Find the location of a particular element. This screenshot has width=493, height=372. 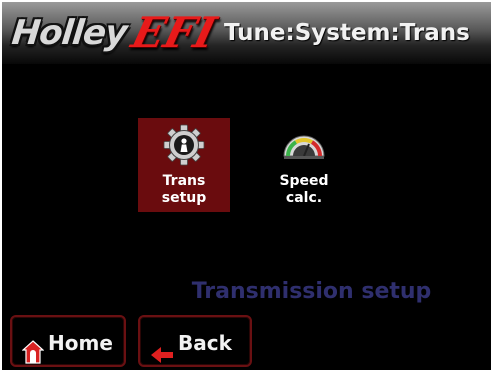

home-button: Home is located at coordinates (68, 341).